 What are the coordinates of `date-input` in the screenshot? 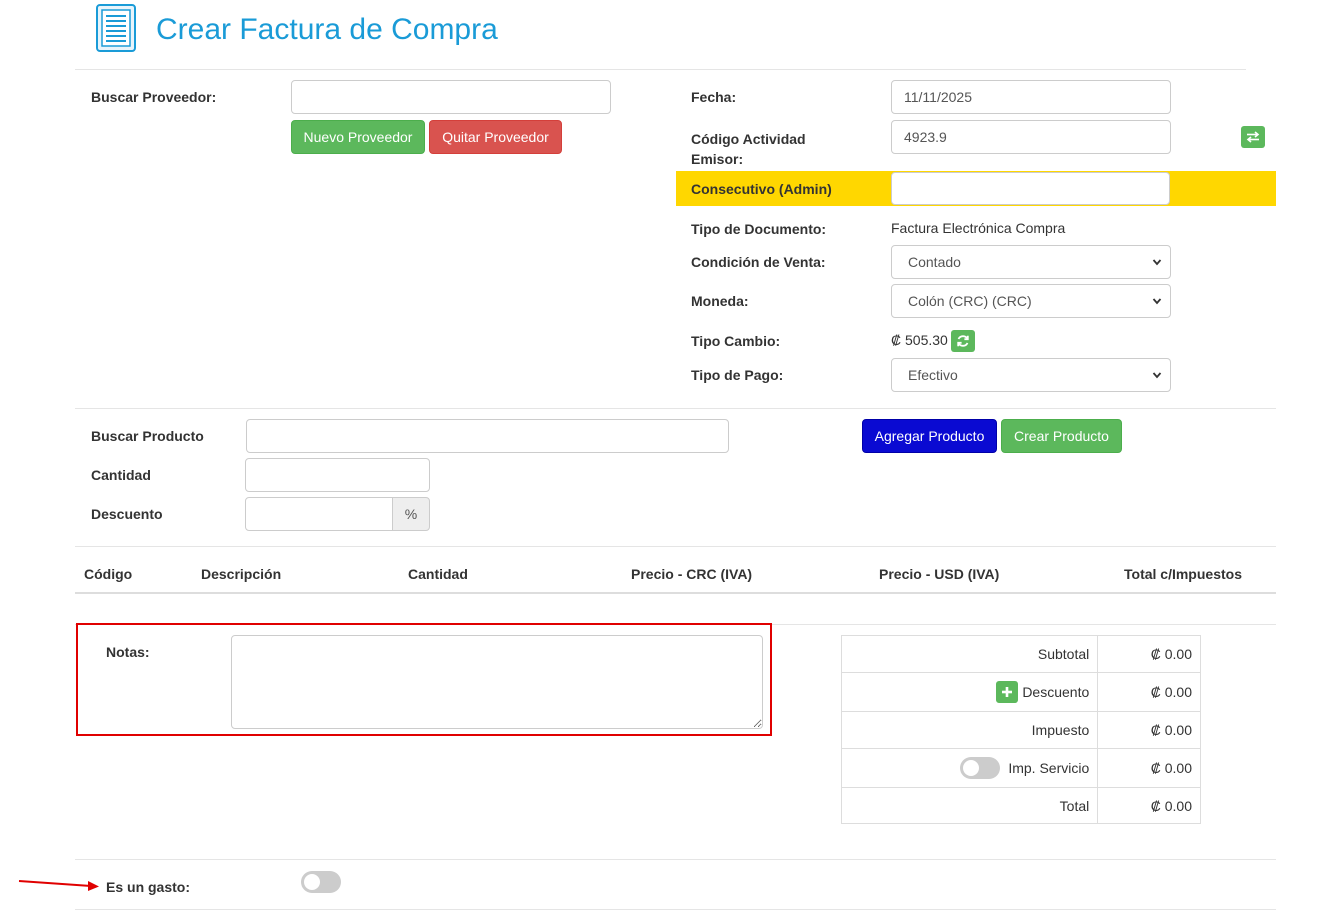 It's located at (1031, 97).